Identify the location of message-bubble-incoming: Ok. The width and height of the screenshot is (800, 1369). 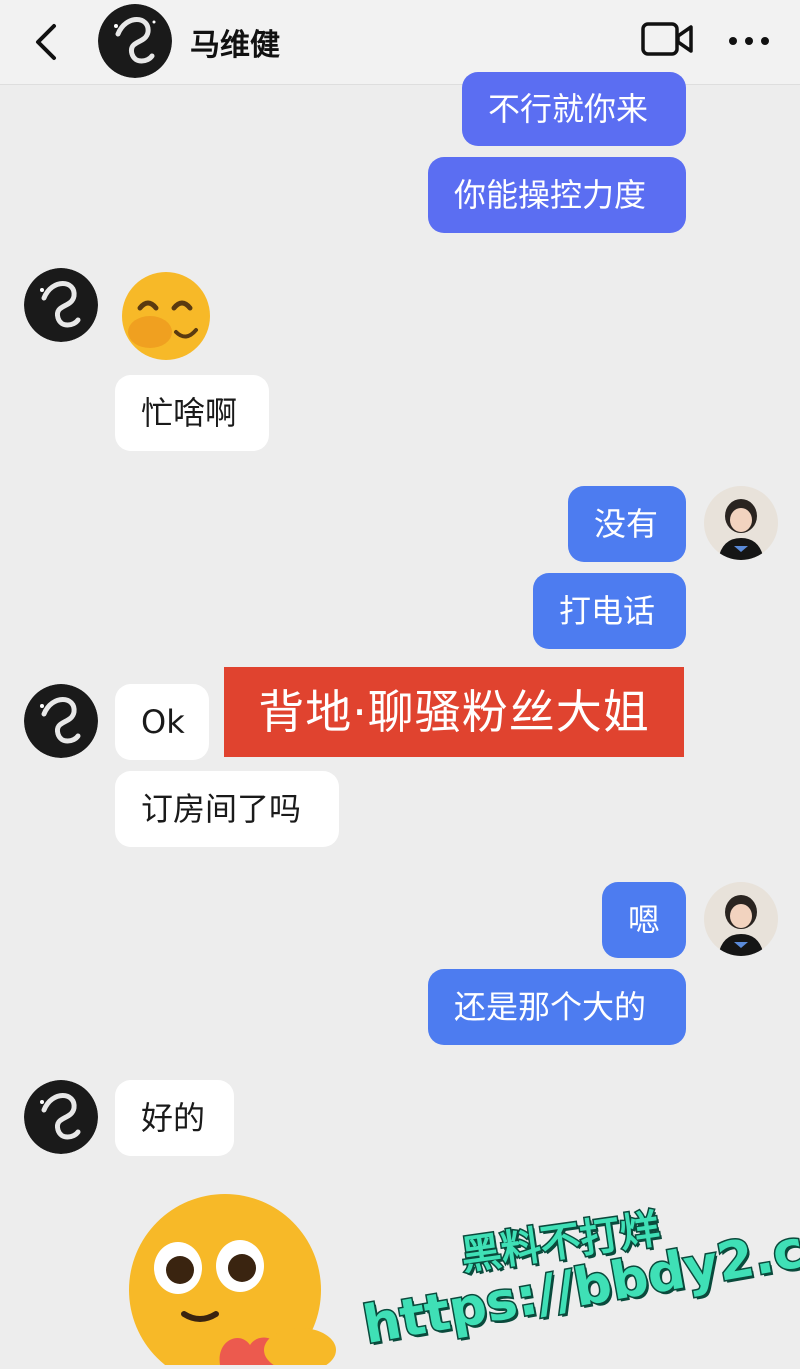
(162, 722).